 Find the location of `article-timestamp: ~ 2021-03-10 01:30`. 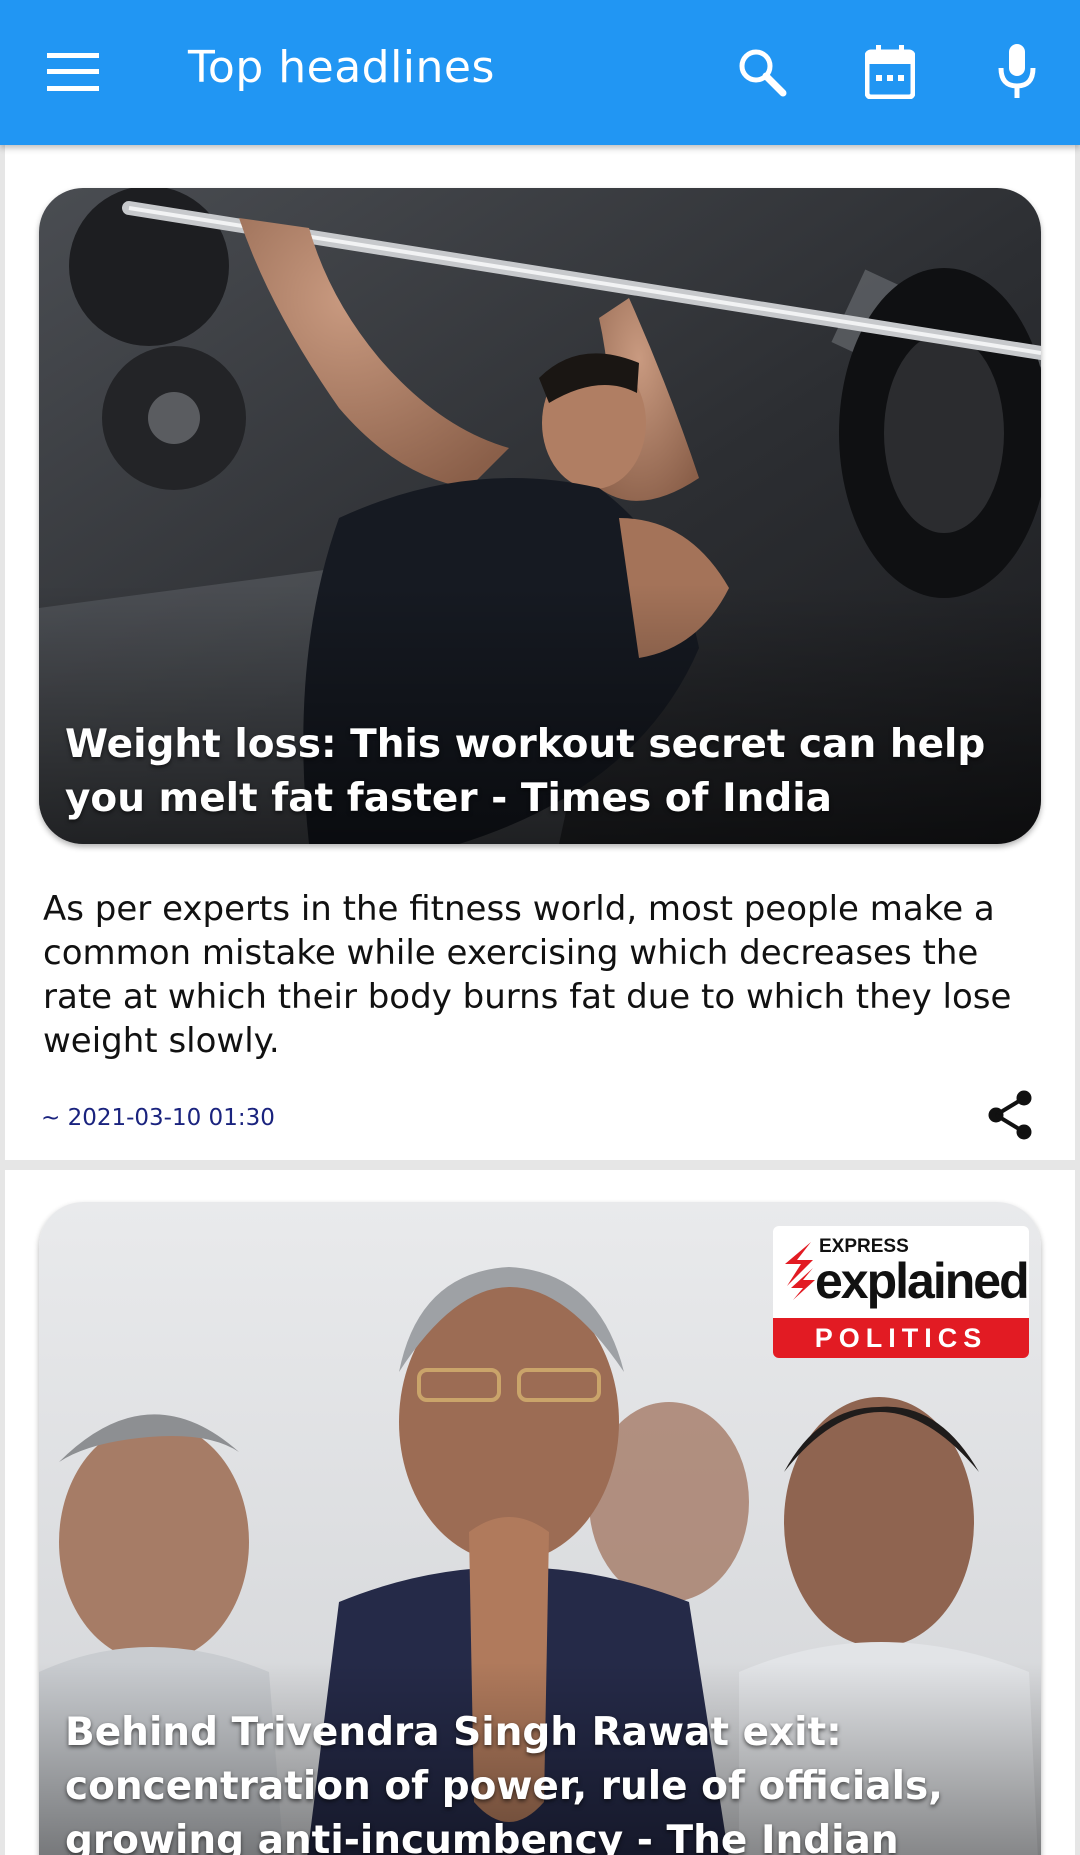

article-timestamp: ~ 2021-03-10 01:30 is located at coordinates (158, 1118).